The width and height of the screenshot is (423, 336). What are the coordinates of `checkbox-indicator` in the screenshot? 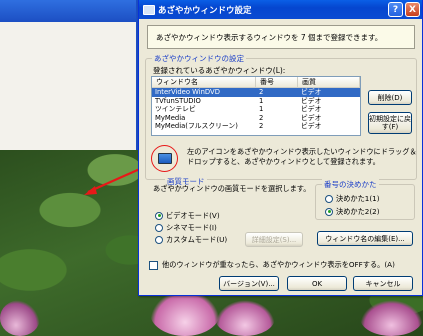 It's located at (153, 265).